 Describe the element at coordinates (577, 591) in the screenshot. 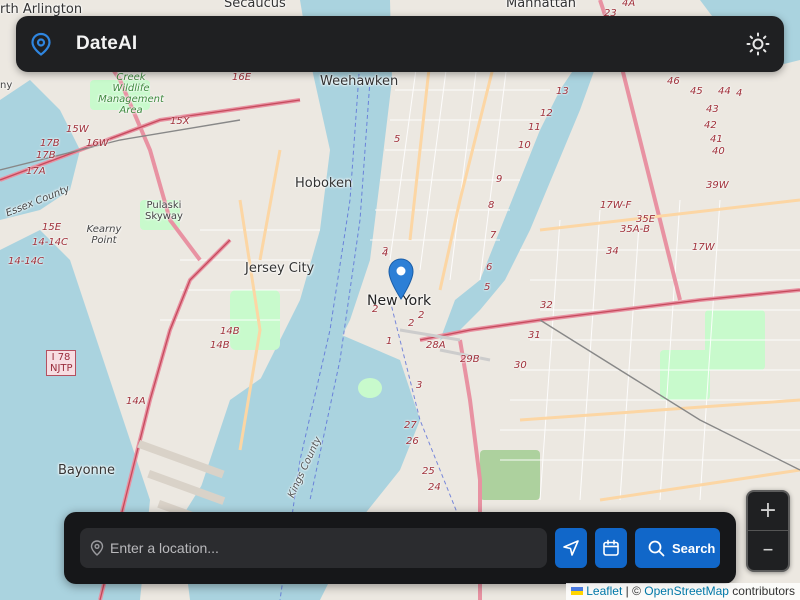

I see `ukraine-flag-icon` at that location.